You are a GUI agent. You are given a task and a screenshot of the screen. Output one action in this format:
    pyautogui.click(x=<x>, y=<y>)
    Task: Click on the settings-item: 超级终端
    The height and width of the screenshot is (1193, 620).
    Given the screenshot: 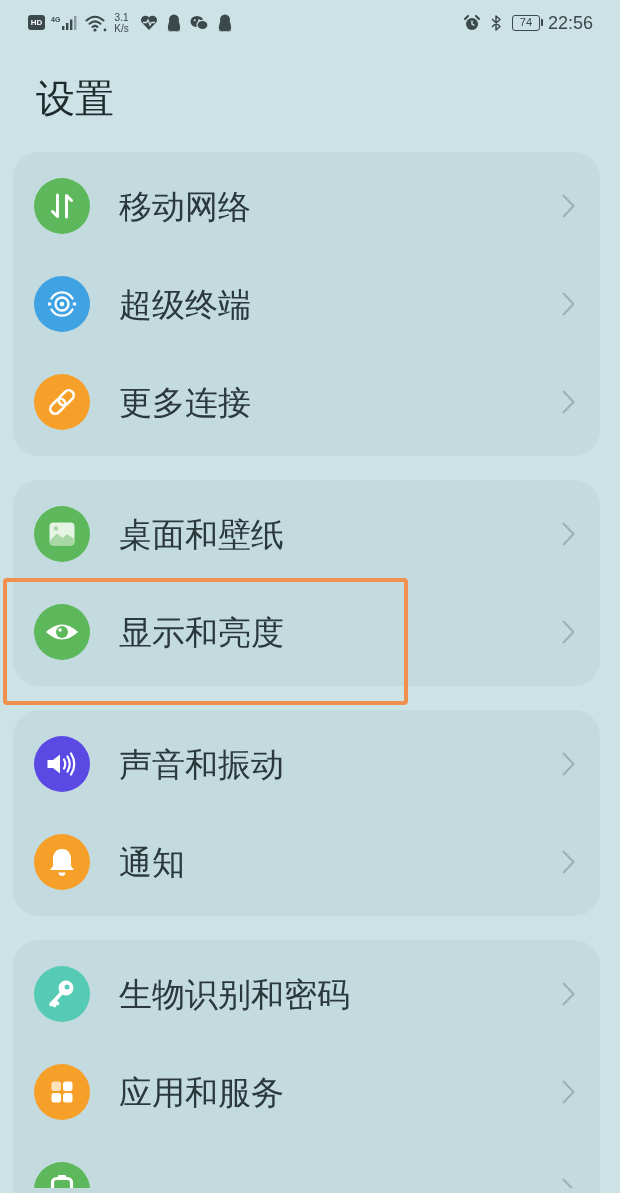 What is the action you would take?
    pyautogui.click(x=306, y=304)
    